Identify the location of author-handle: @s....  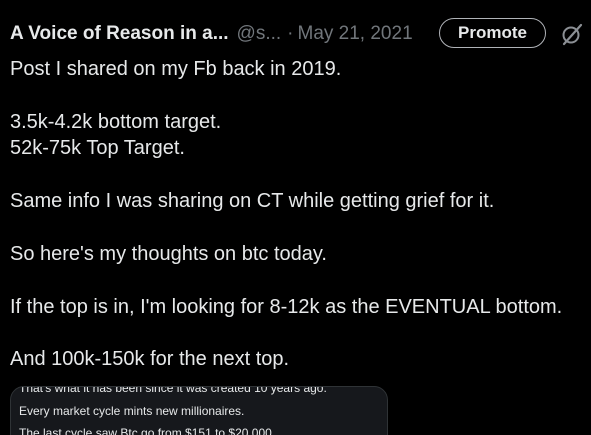
(259, 34).